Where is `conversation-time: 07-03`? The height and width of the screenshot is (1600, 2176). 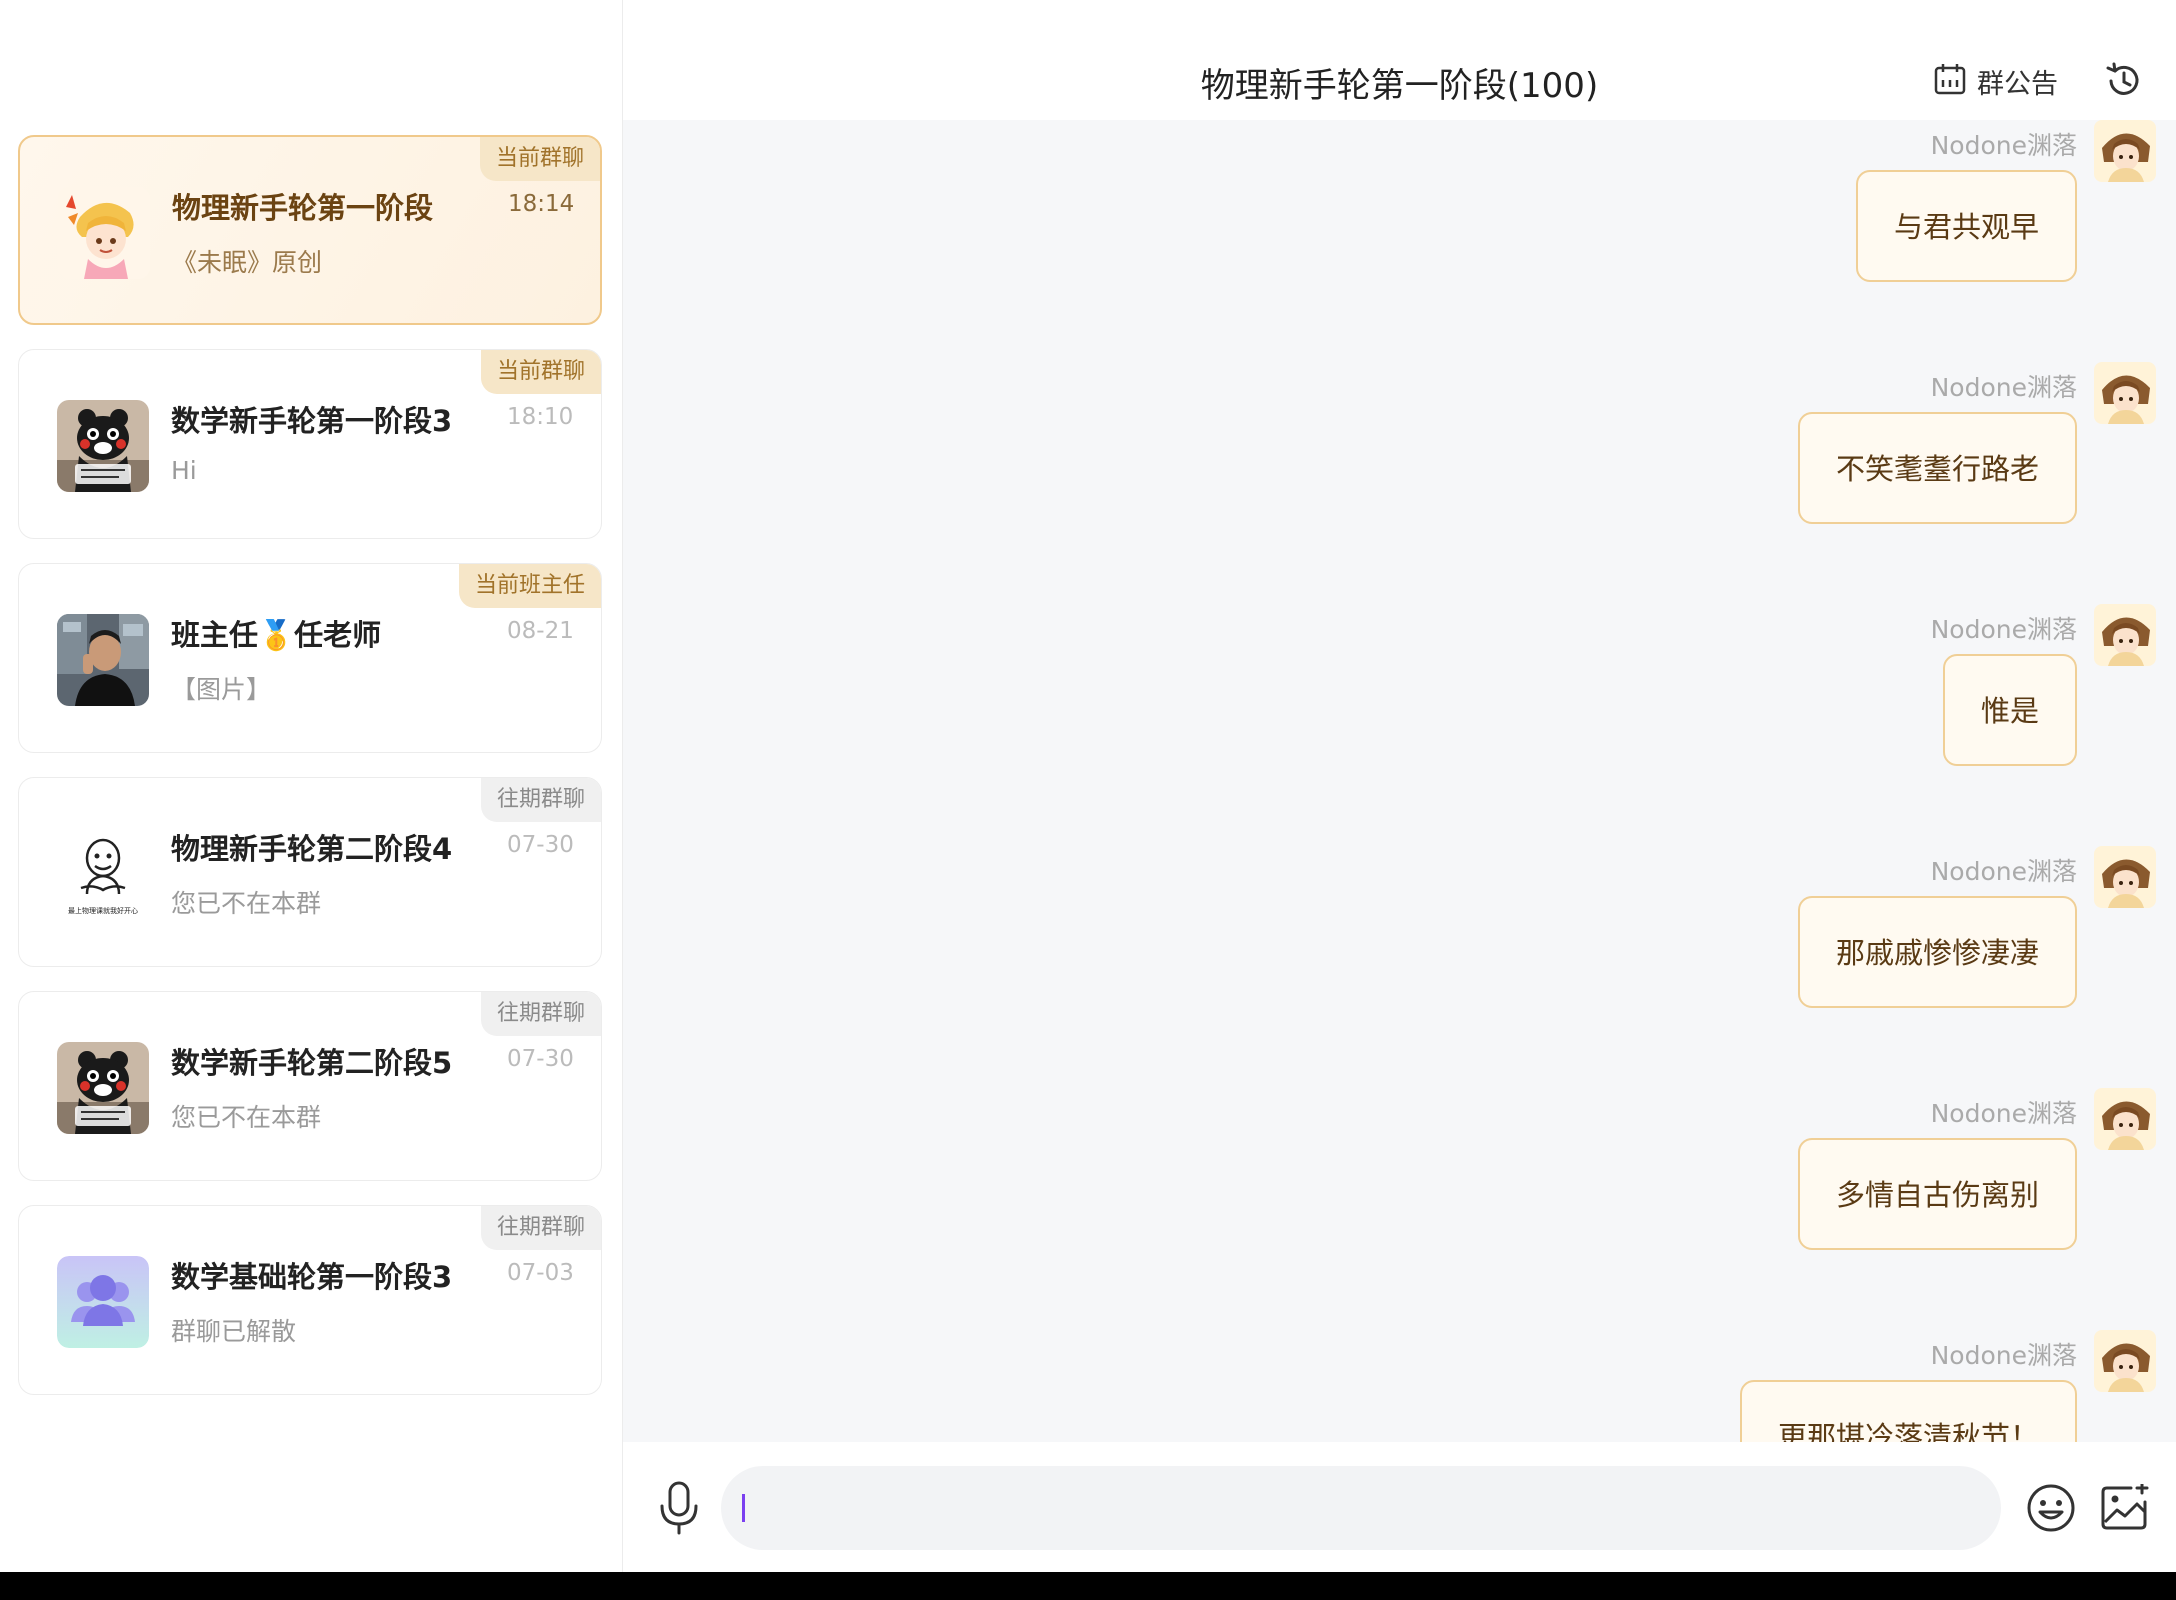
conversation-time: 07-03 is located at coordinates (540, 1273).